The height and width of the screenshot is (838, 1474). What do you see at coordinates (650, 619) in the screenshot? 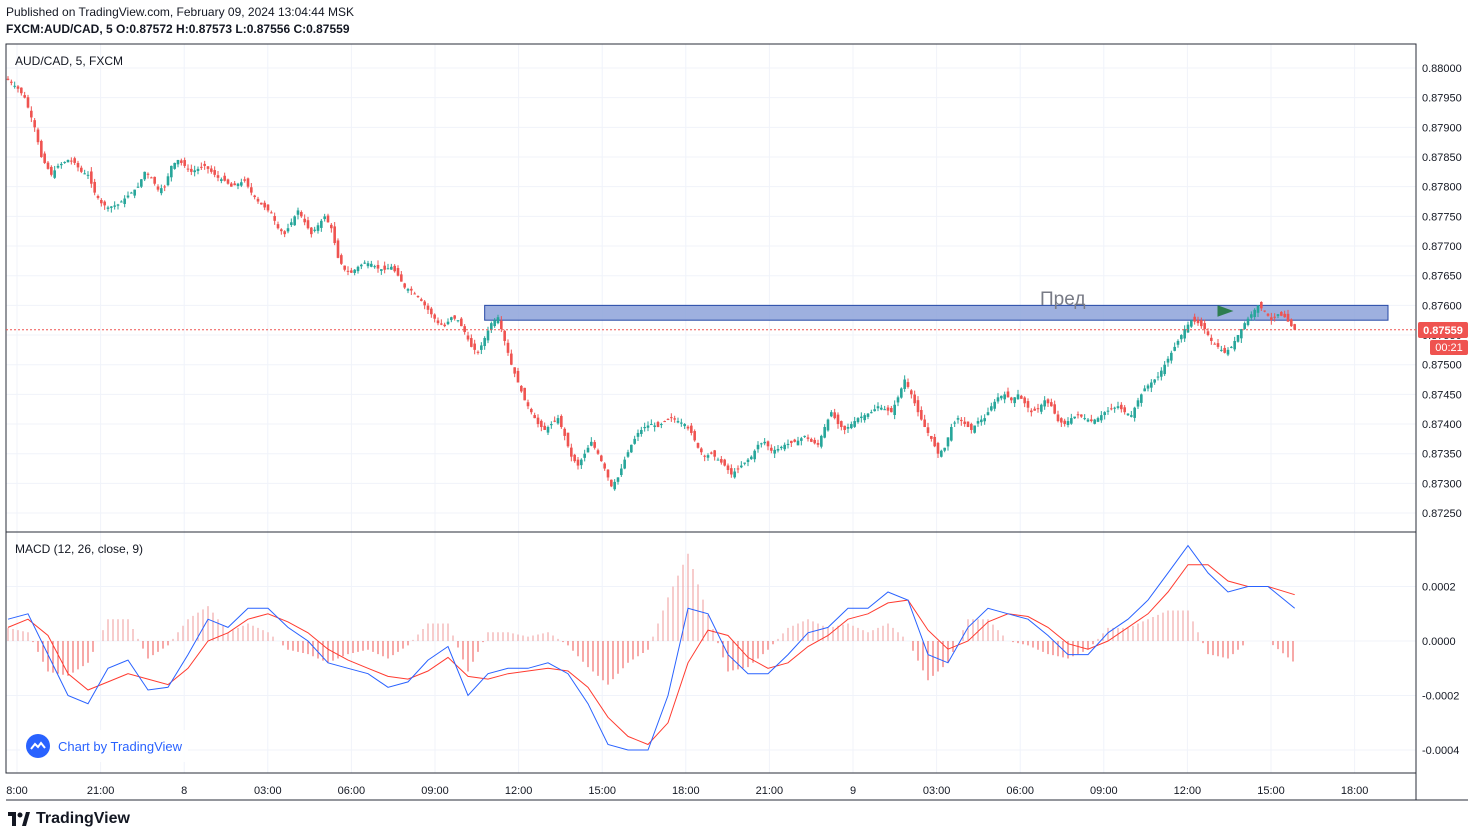
I see `macd-histogram` at bounding box center [650, 619].